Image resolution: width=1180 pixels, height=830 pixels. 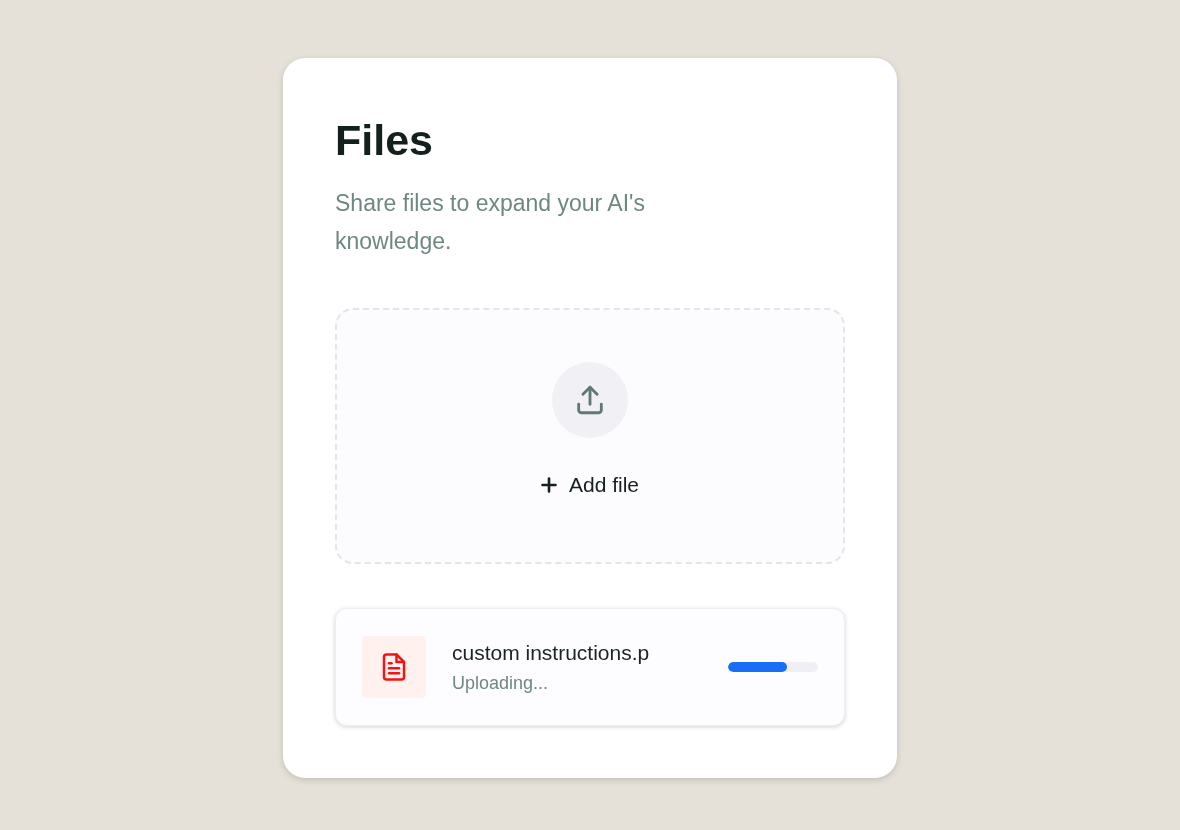 What do you see at coordinates (590, 436) in the screenshot?
I see `file-dropzone: Add file` at bounding box center [590, 436].